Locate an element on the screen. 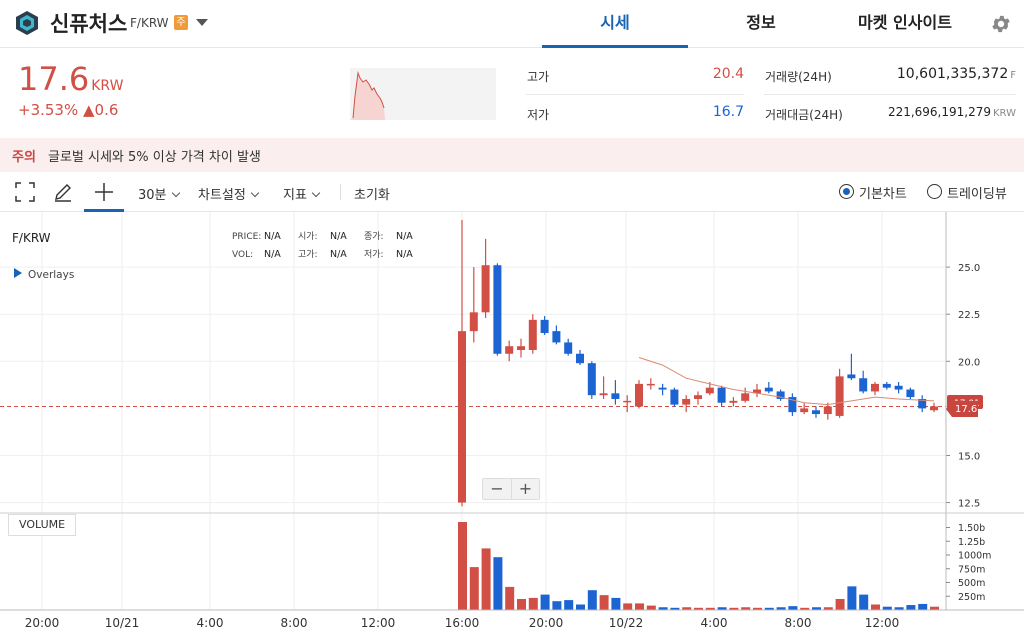 Image resolution: width=1024 pixels, height=642 pixels. price-change: +3.53% ▲0.6 is located at coordinates (68, 110).